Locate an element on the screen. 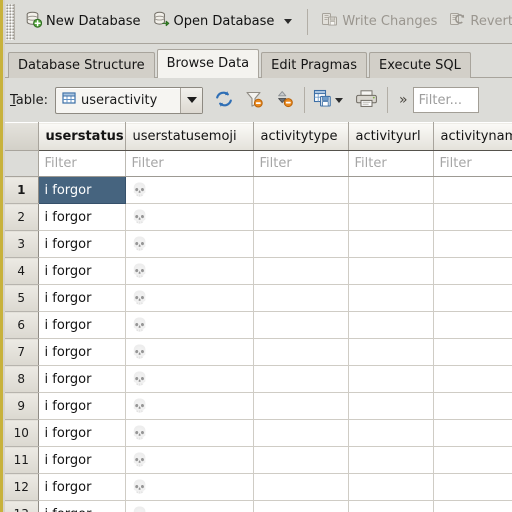 This screenshot has width=512, height=512. cell-r2-c0: i forgor is located at coordinates (82, 217).